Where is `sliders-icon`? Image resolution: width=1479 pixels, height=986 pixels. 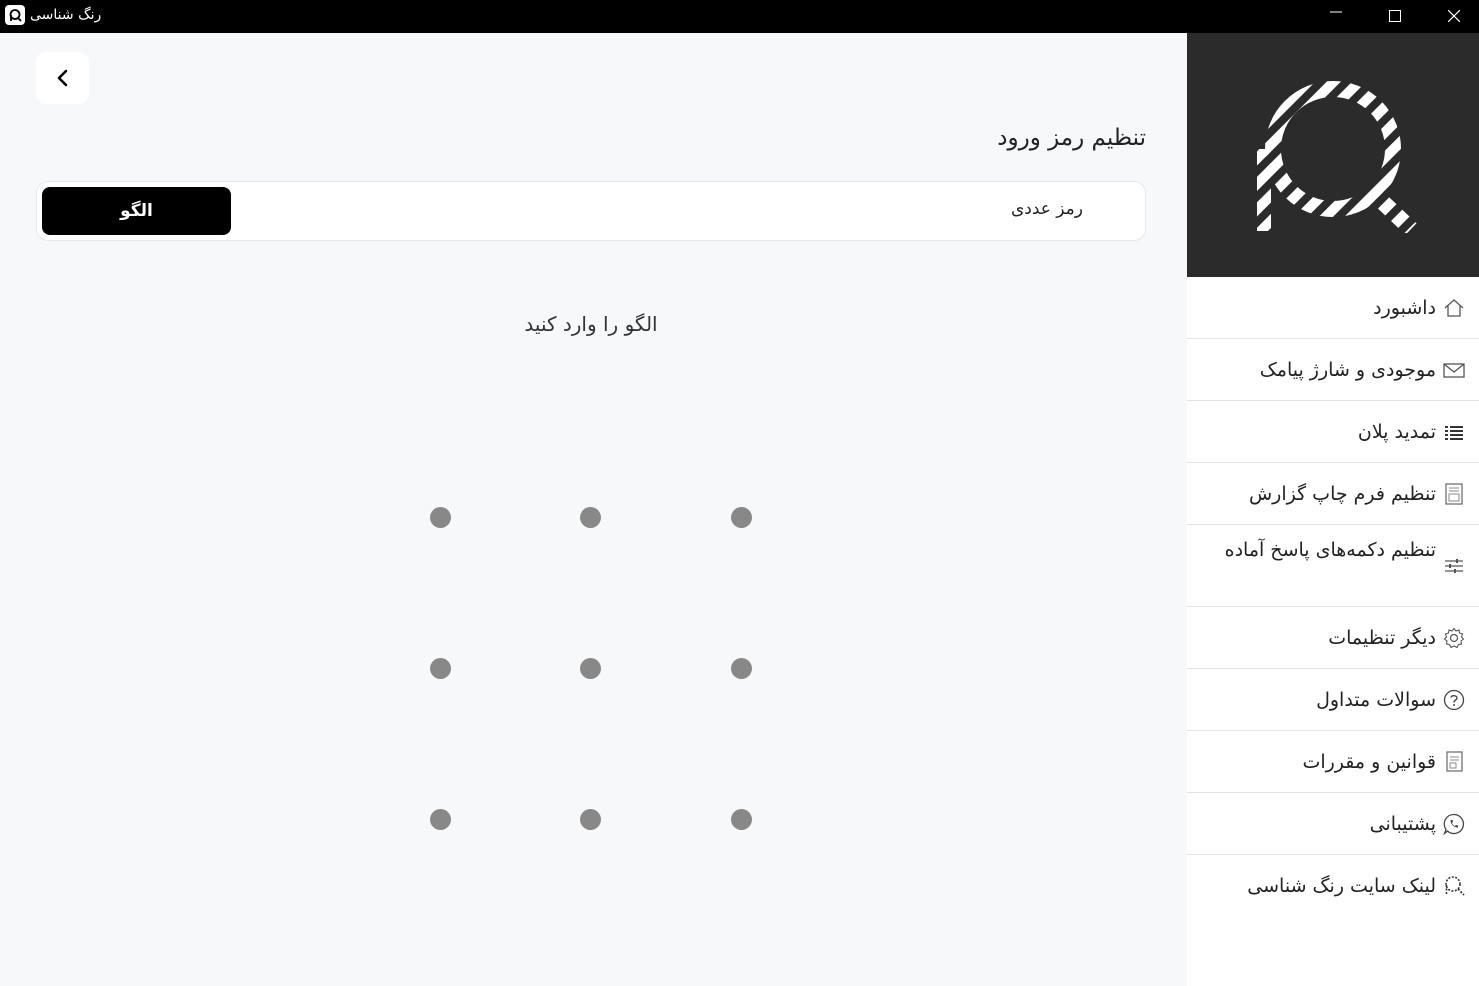
sliders-icon is located at coordinates (1454, 566).